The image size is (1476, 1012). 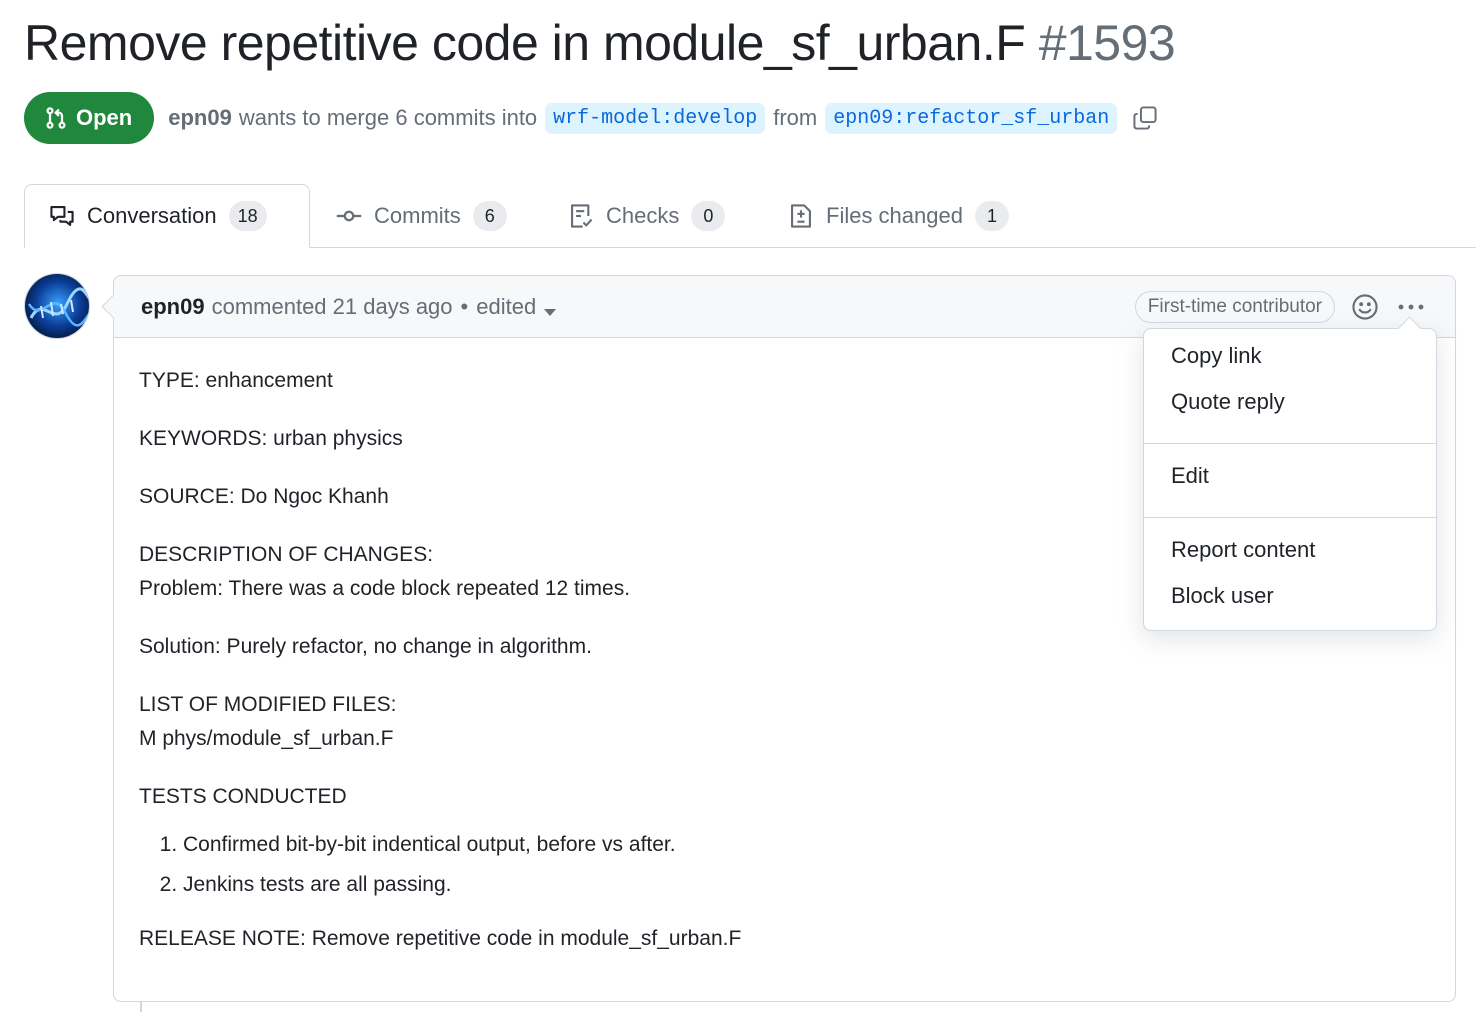 I want to click on tab-files-changed: Files changed 1, so click(x=898, y=216).